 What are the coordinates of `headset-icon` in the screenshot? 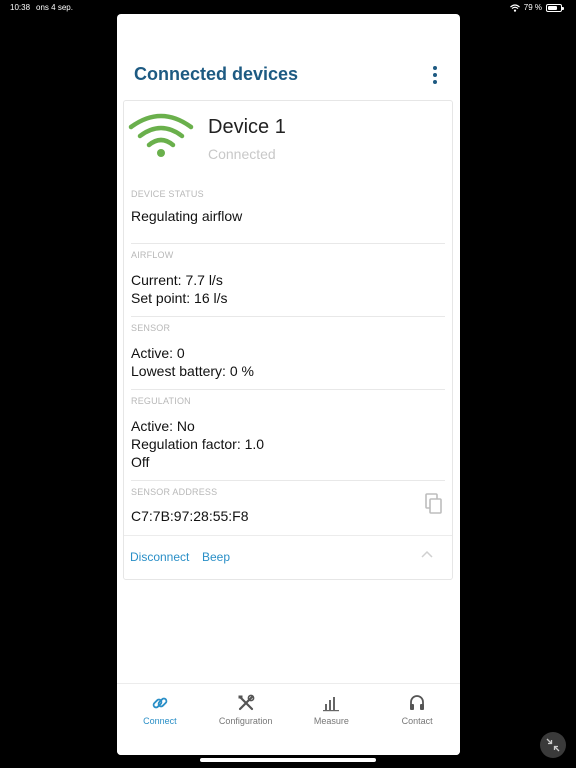 It's located at (417, 702).